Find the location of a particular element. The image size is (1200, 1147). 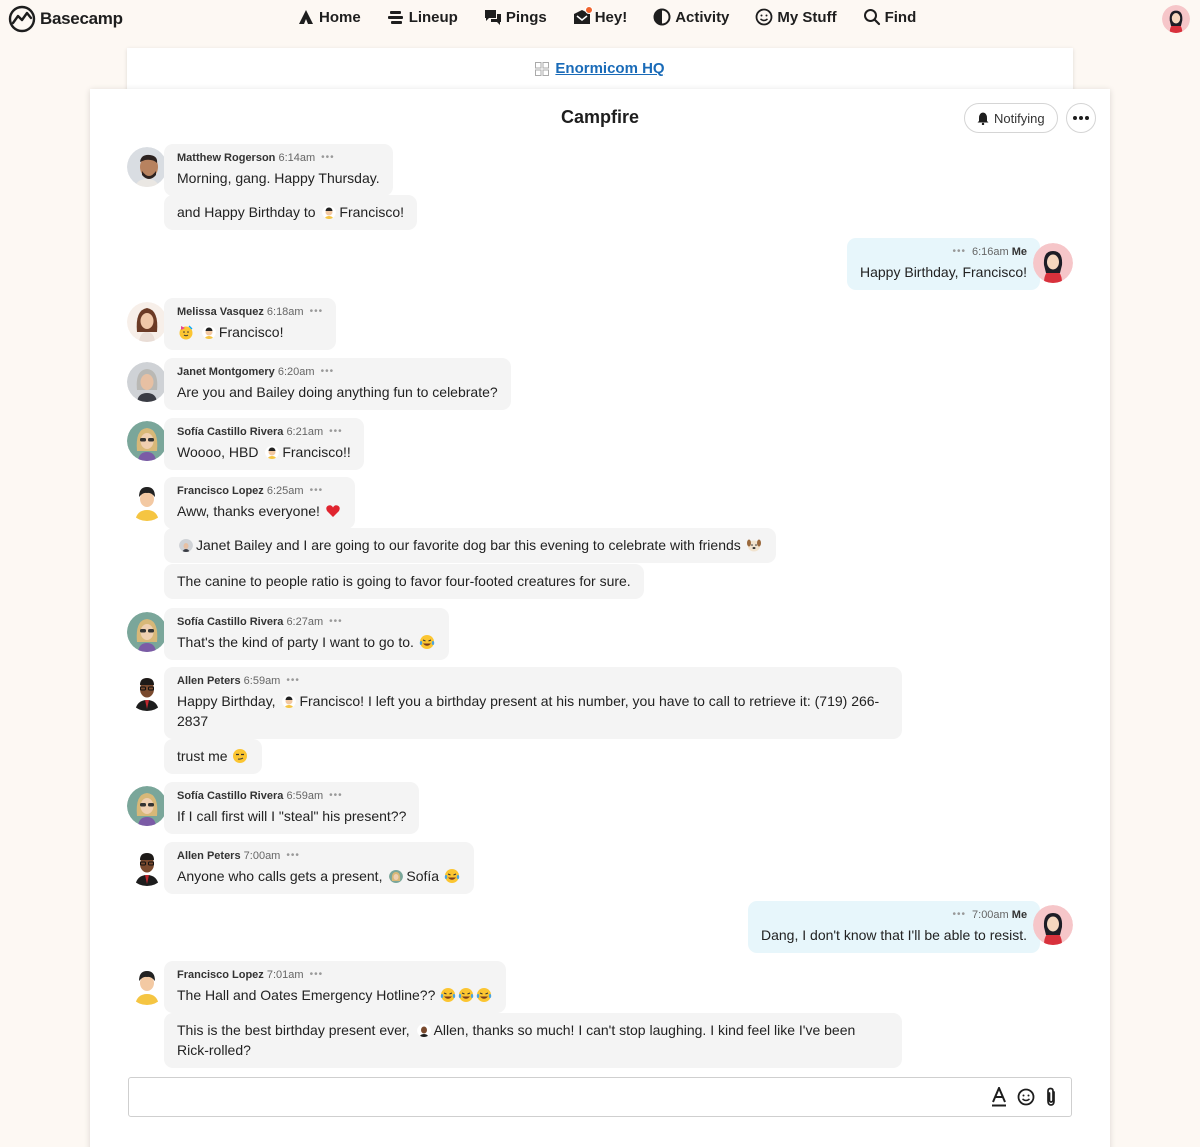

mention-link: Janet is located at coordinates (213, 545).